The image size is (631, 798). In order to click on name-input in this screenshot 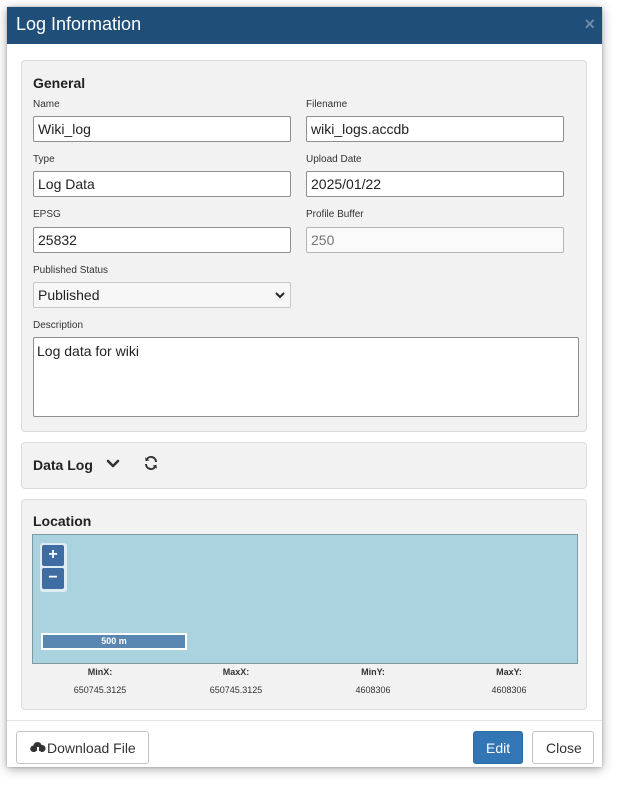, I will do `click(162, 129)`.